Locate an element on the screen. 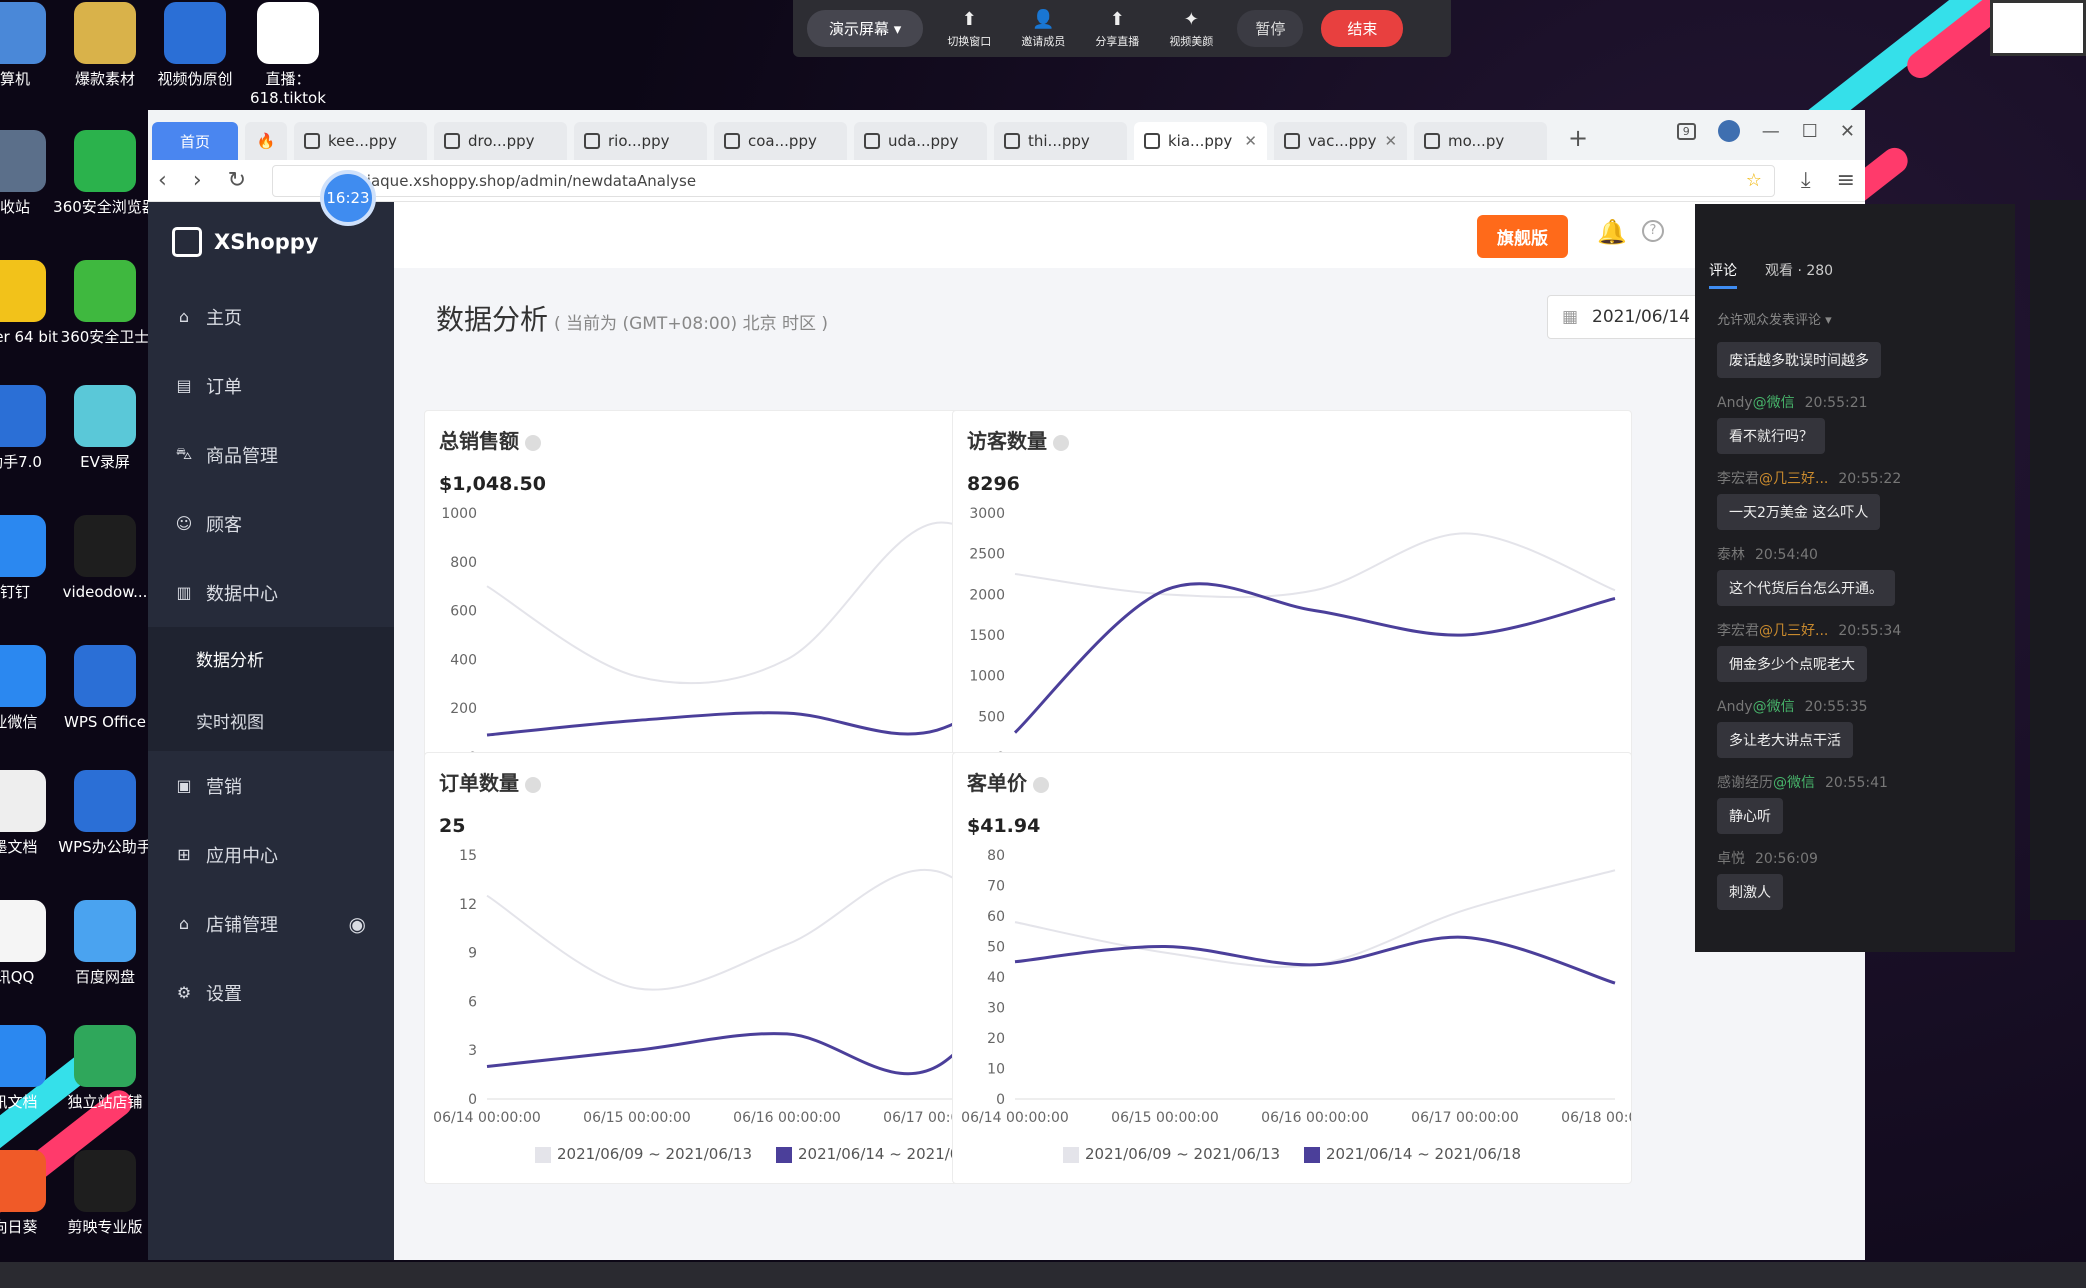 This screenshot has width=2086, height=1288. help-icon: ? is located at coordinates (1653, 231).